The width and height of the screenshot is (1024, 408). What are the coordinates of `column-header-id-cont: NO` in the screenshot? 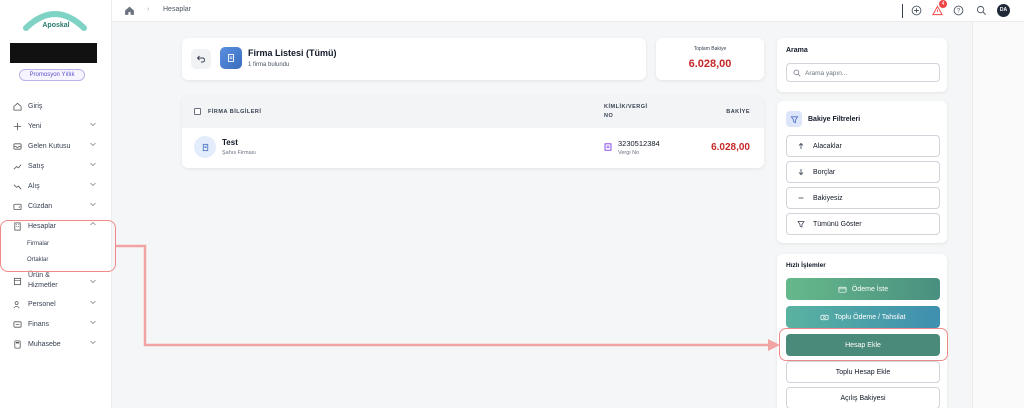 It's located at (609, 116).